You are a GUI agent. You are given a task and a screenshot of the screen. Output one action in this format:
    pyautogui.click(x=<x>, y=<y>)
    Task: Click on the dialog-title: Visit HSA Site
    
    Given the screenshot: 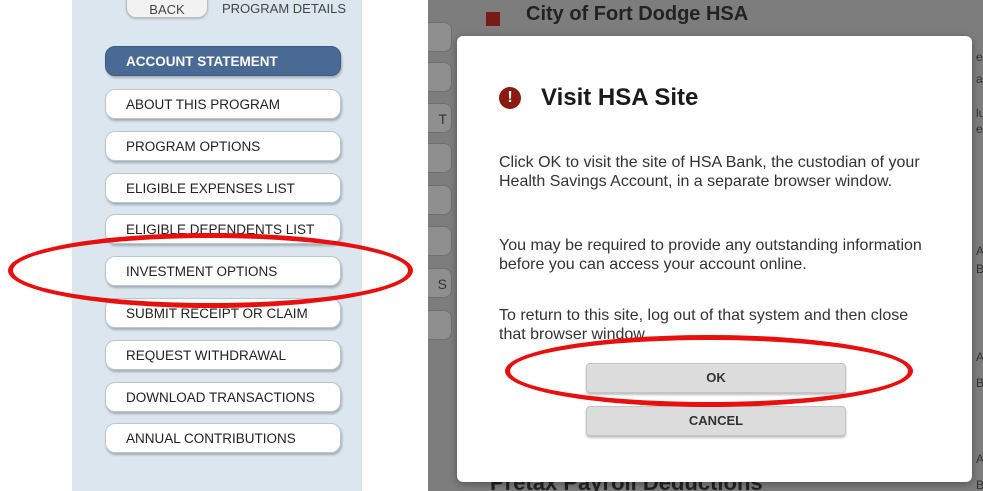 What is the action you would take?
    pyautogui.click(x=620, y=97)
    